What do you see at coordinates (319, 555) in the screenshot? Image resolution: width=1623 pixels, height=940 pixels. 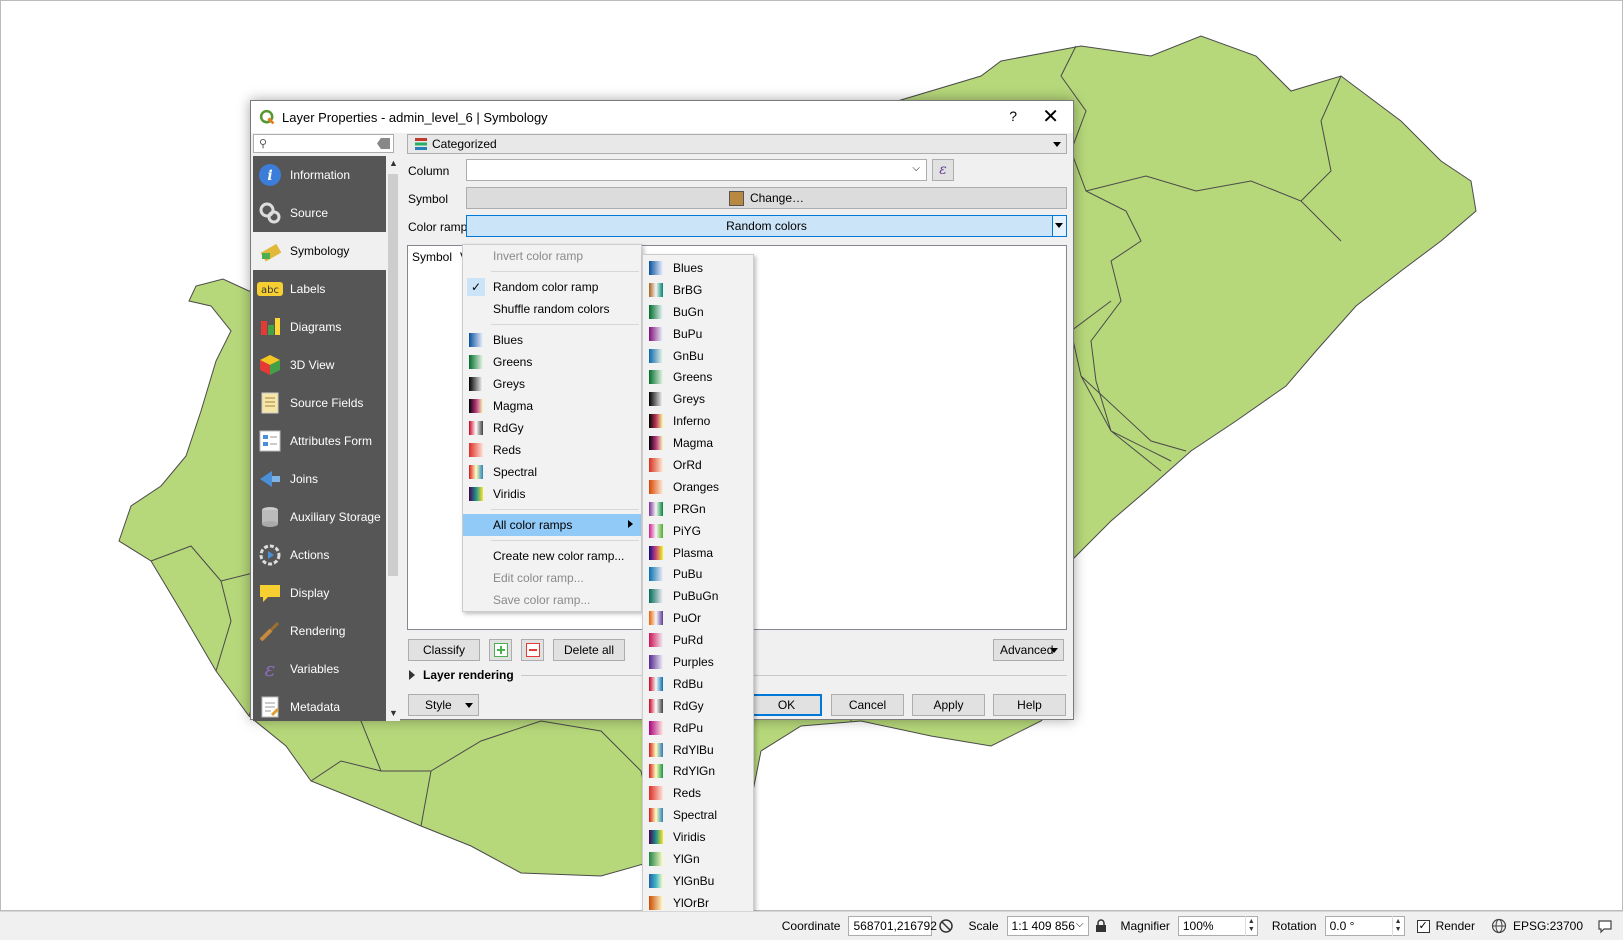 I see `sidebar-item-actions: Actions` at bounding box center [319, 555].